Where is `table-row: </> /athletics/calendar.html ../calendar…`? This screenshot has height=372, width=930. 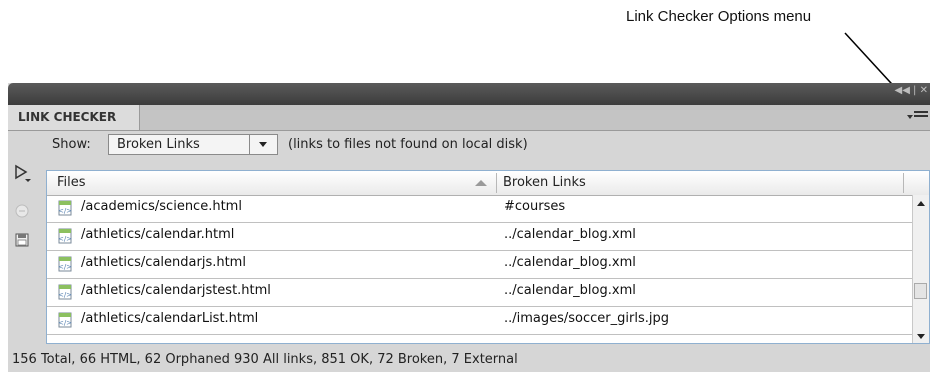
table-row: </> /athletics/calendar.html ../calendar… is located at coordinates (481, 237).